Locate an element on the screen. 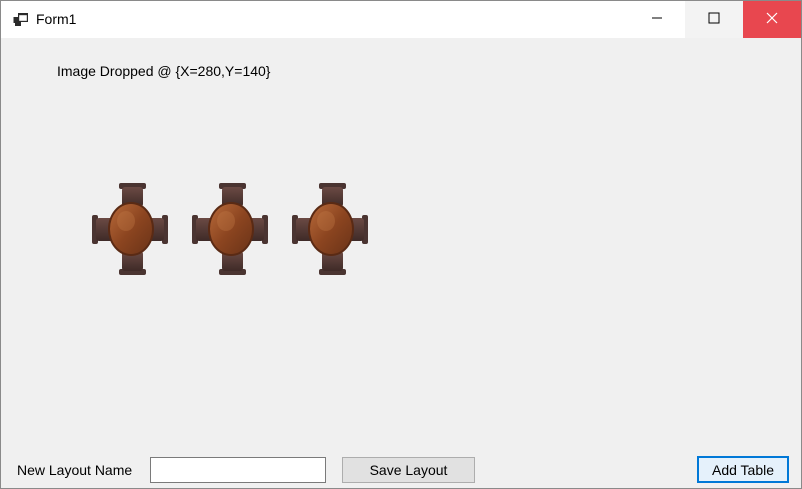 The height and width of the screenshot is (489, 802). close-button is located at coordinates (772, 19).